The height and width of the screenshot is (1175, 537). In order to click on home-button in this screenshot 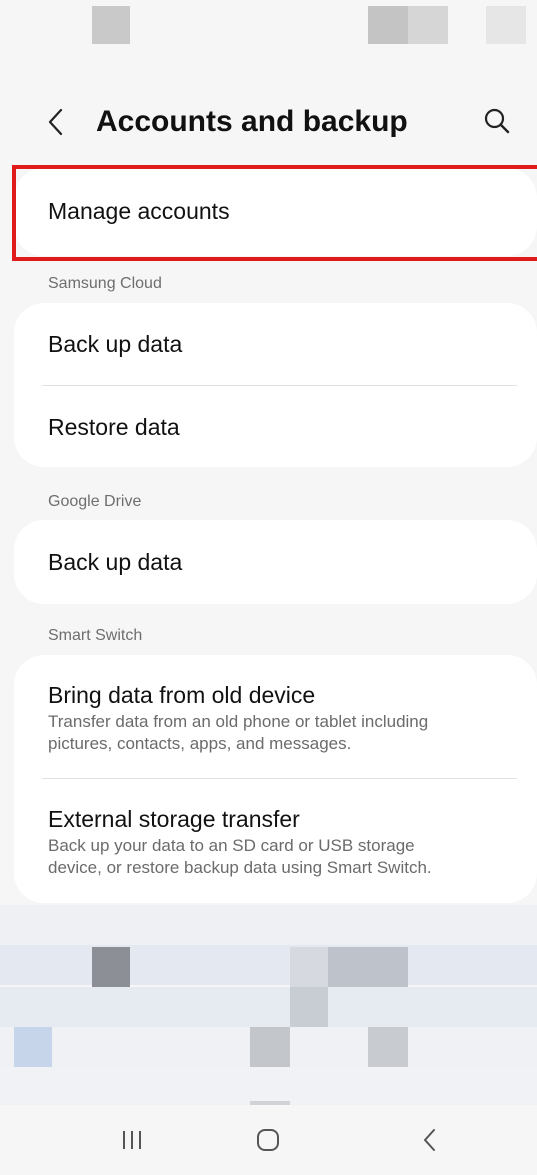, I will do `click(268, 1140)`.